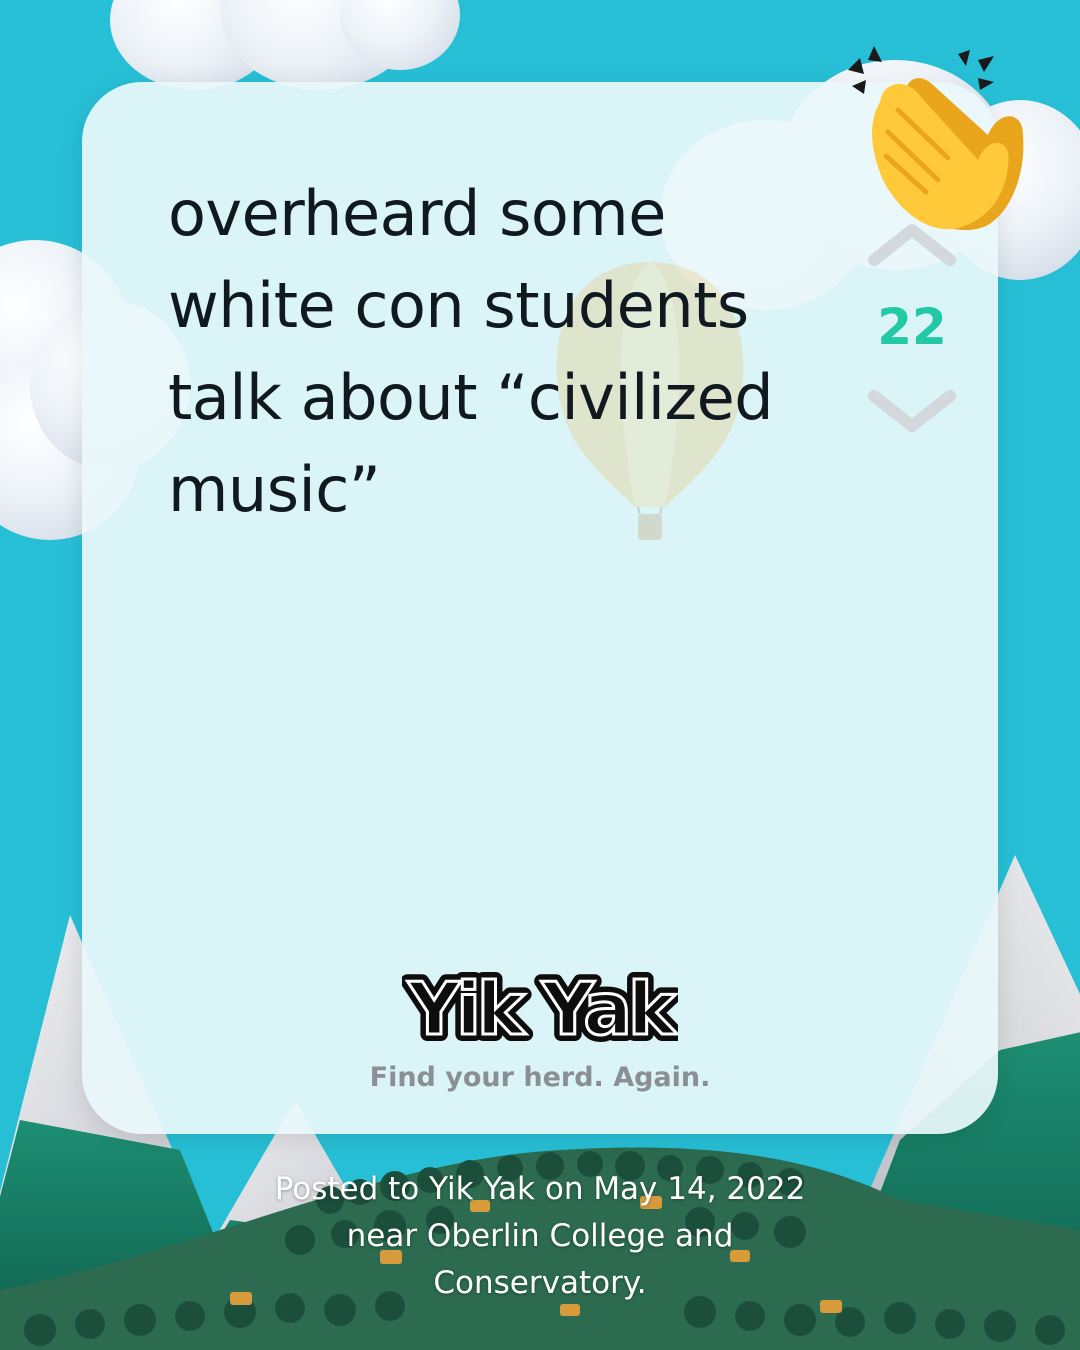  What do you see at coordinates (936, 138) in the screenshot?
I see `clapping-hands-icon` at bounding box center [936, 138].